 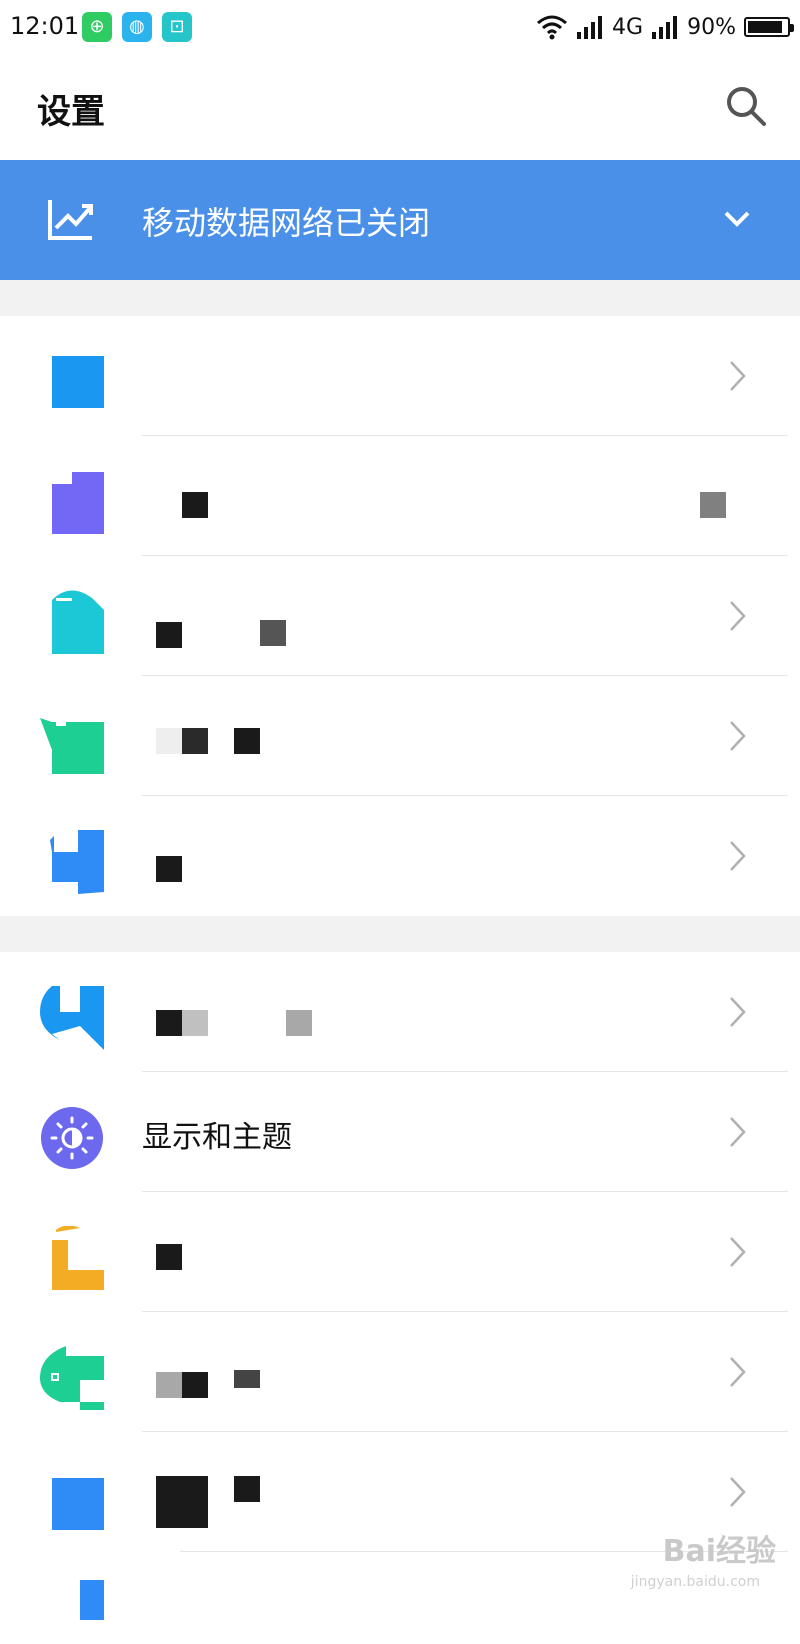 I want to click on battery-percent: 90%, so click(x=711, y=27).